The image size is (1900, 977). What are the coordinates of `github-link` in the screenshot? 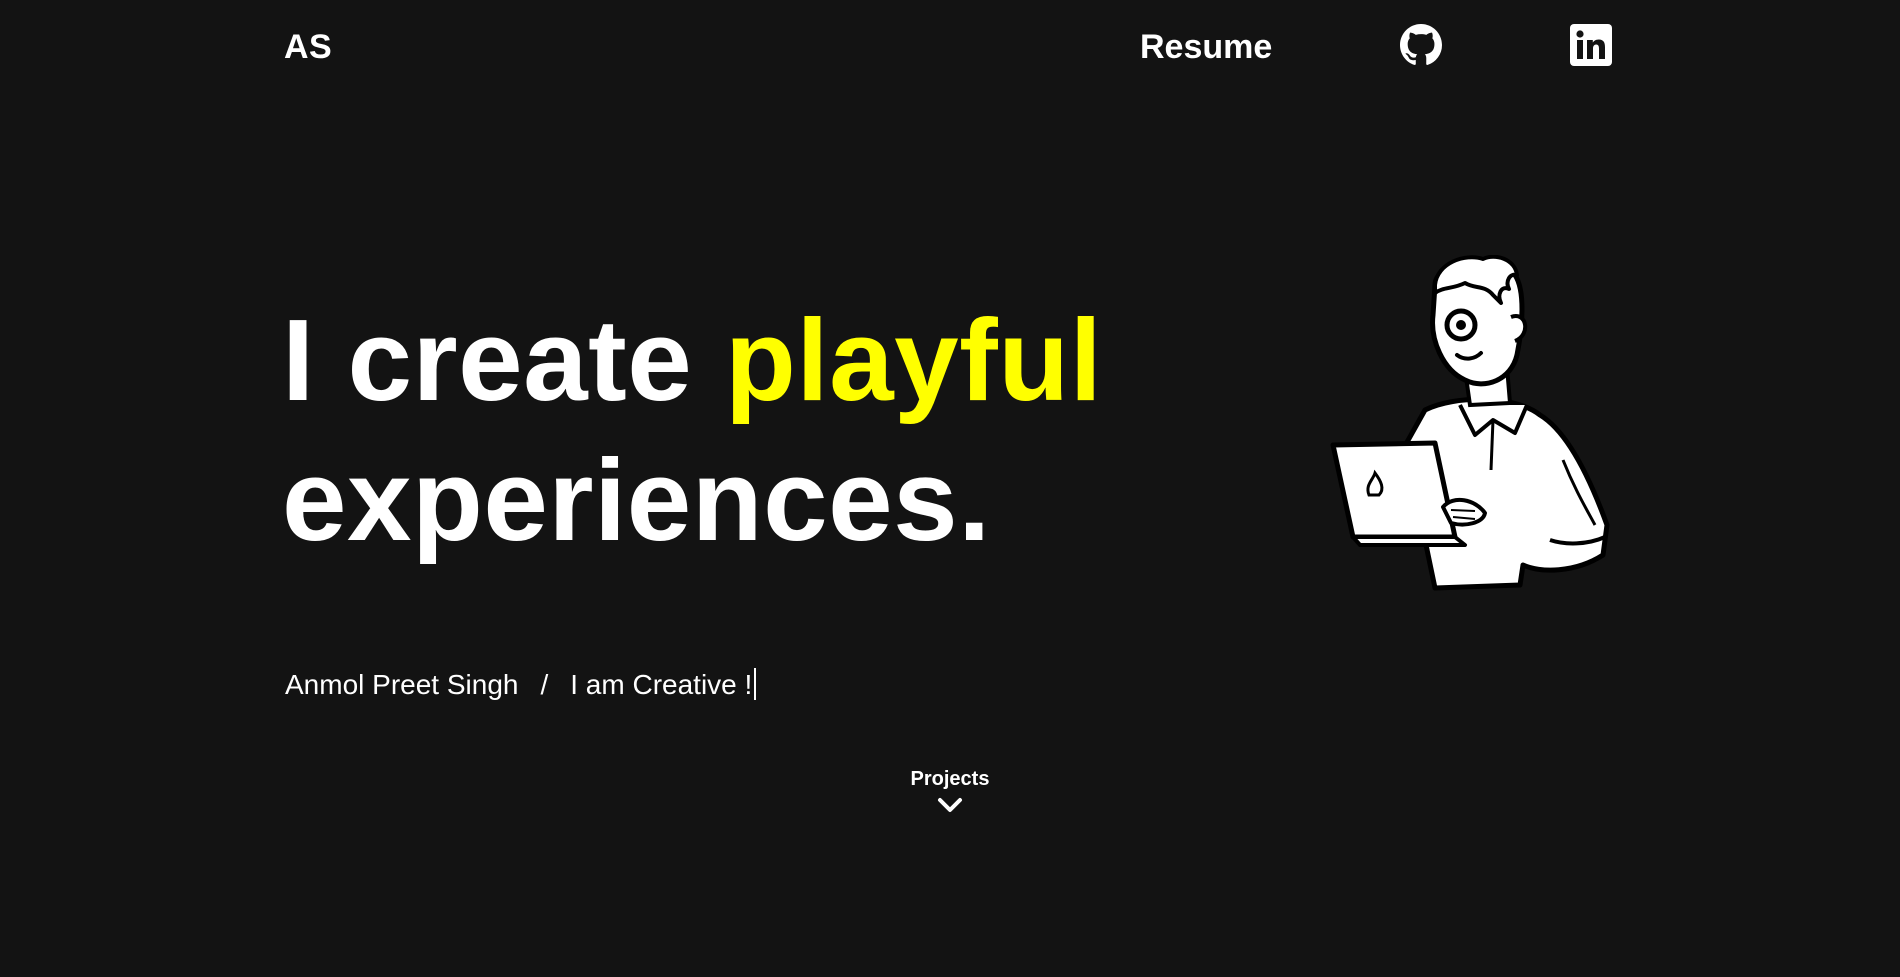 It's located at (1421, 45).